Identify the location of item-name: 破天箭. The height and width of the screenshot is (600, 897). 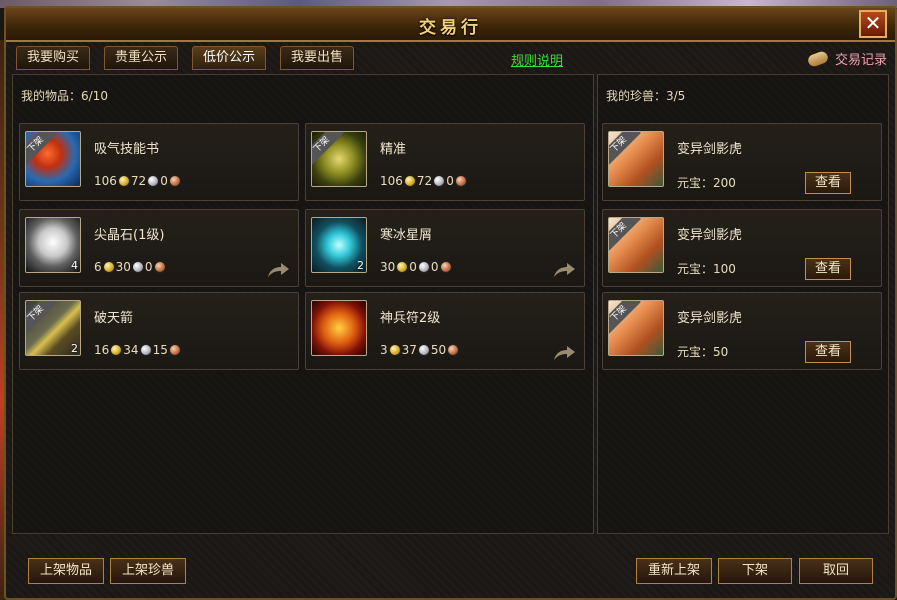
(114, 318).